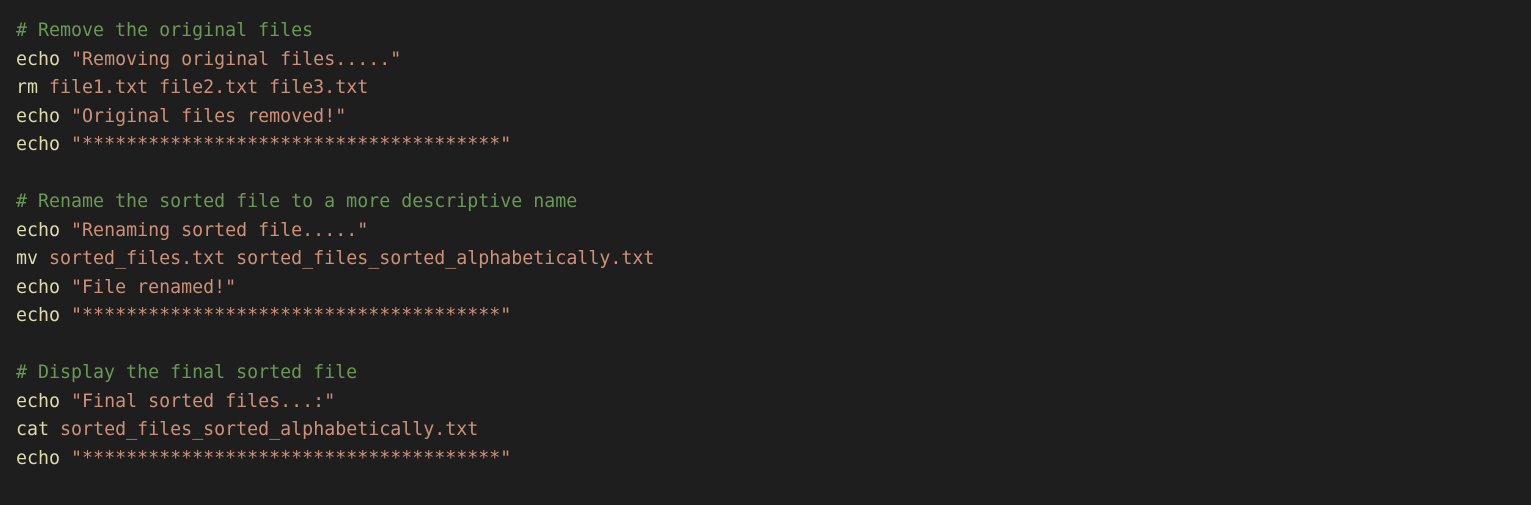 The width and height of the screenshot is (1531, 505). Describe the element at coordinates (236, 59) in the screenshot. I see `command-argument: "Removing original files....."` at that location.